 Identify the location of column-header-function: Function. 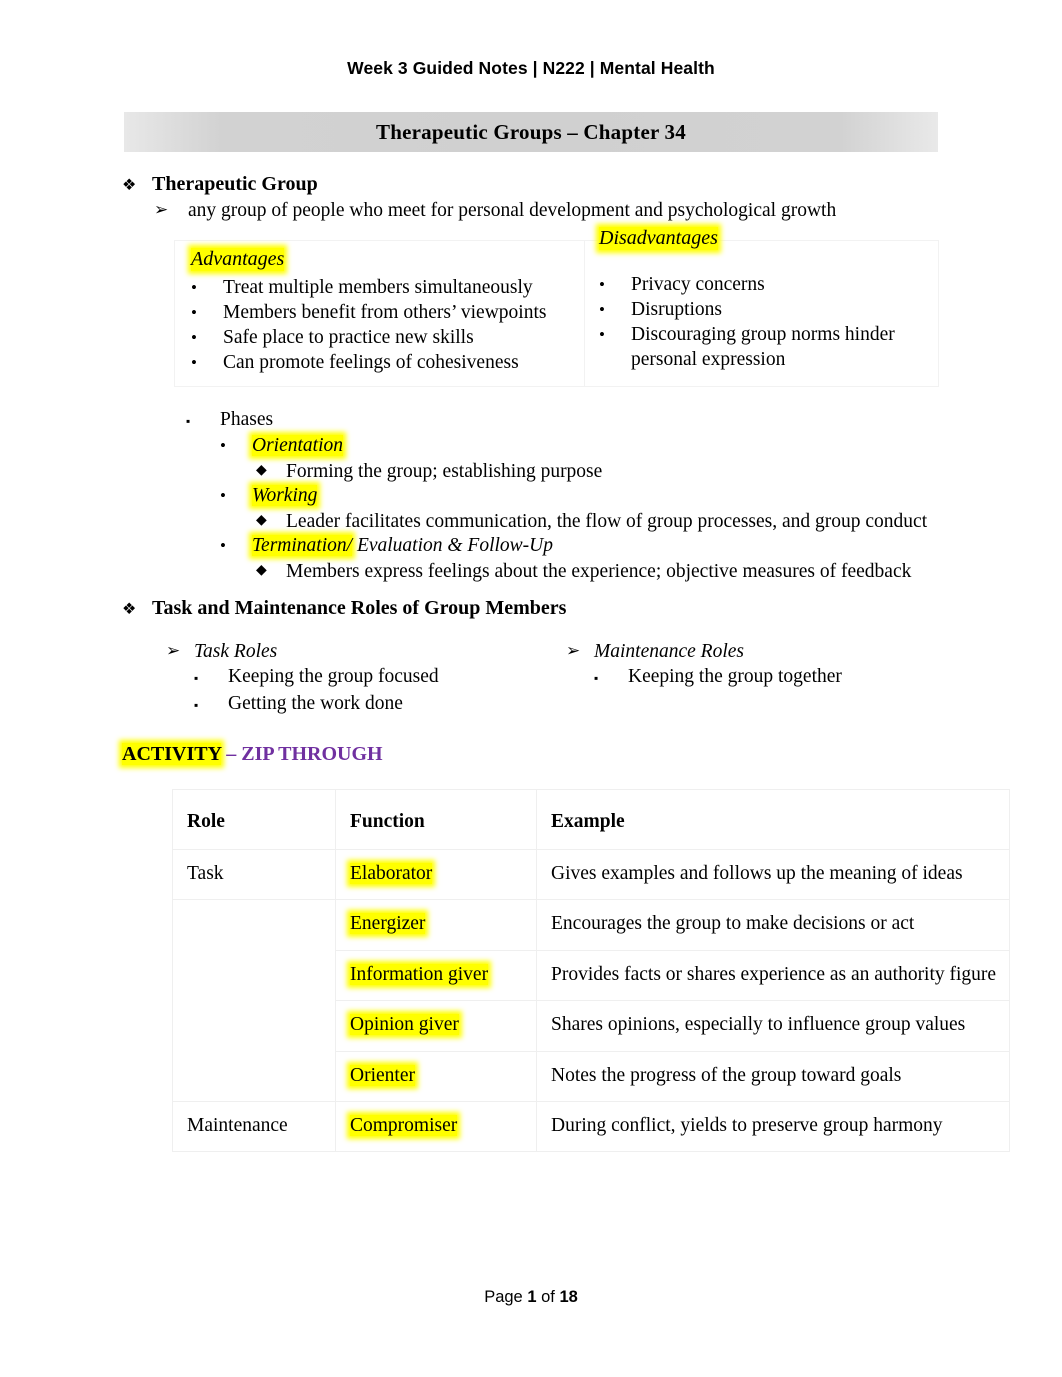
(436, 819).